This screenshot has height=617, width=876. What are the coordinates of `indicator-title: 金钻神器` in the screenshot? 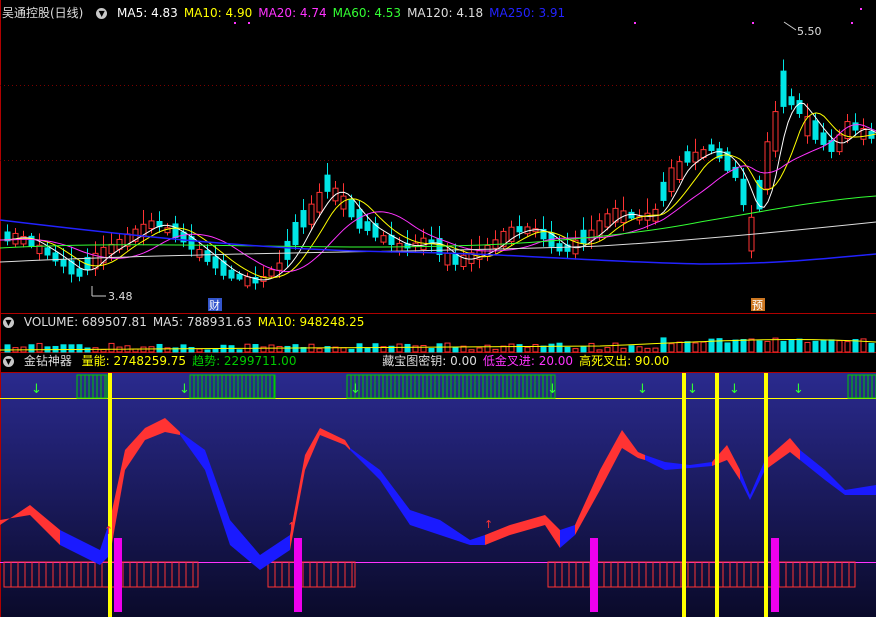 It's located at (47, 361).